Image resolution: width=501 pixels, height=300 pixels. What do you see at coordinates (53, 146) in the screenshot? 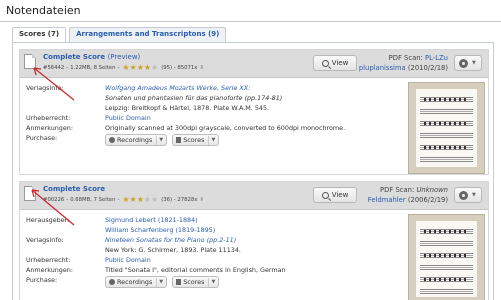
I see `annotation-arrows` at bounding box center [53, 146].